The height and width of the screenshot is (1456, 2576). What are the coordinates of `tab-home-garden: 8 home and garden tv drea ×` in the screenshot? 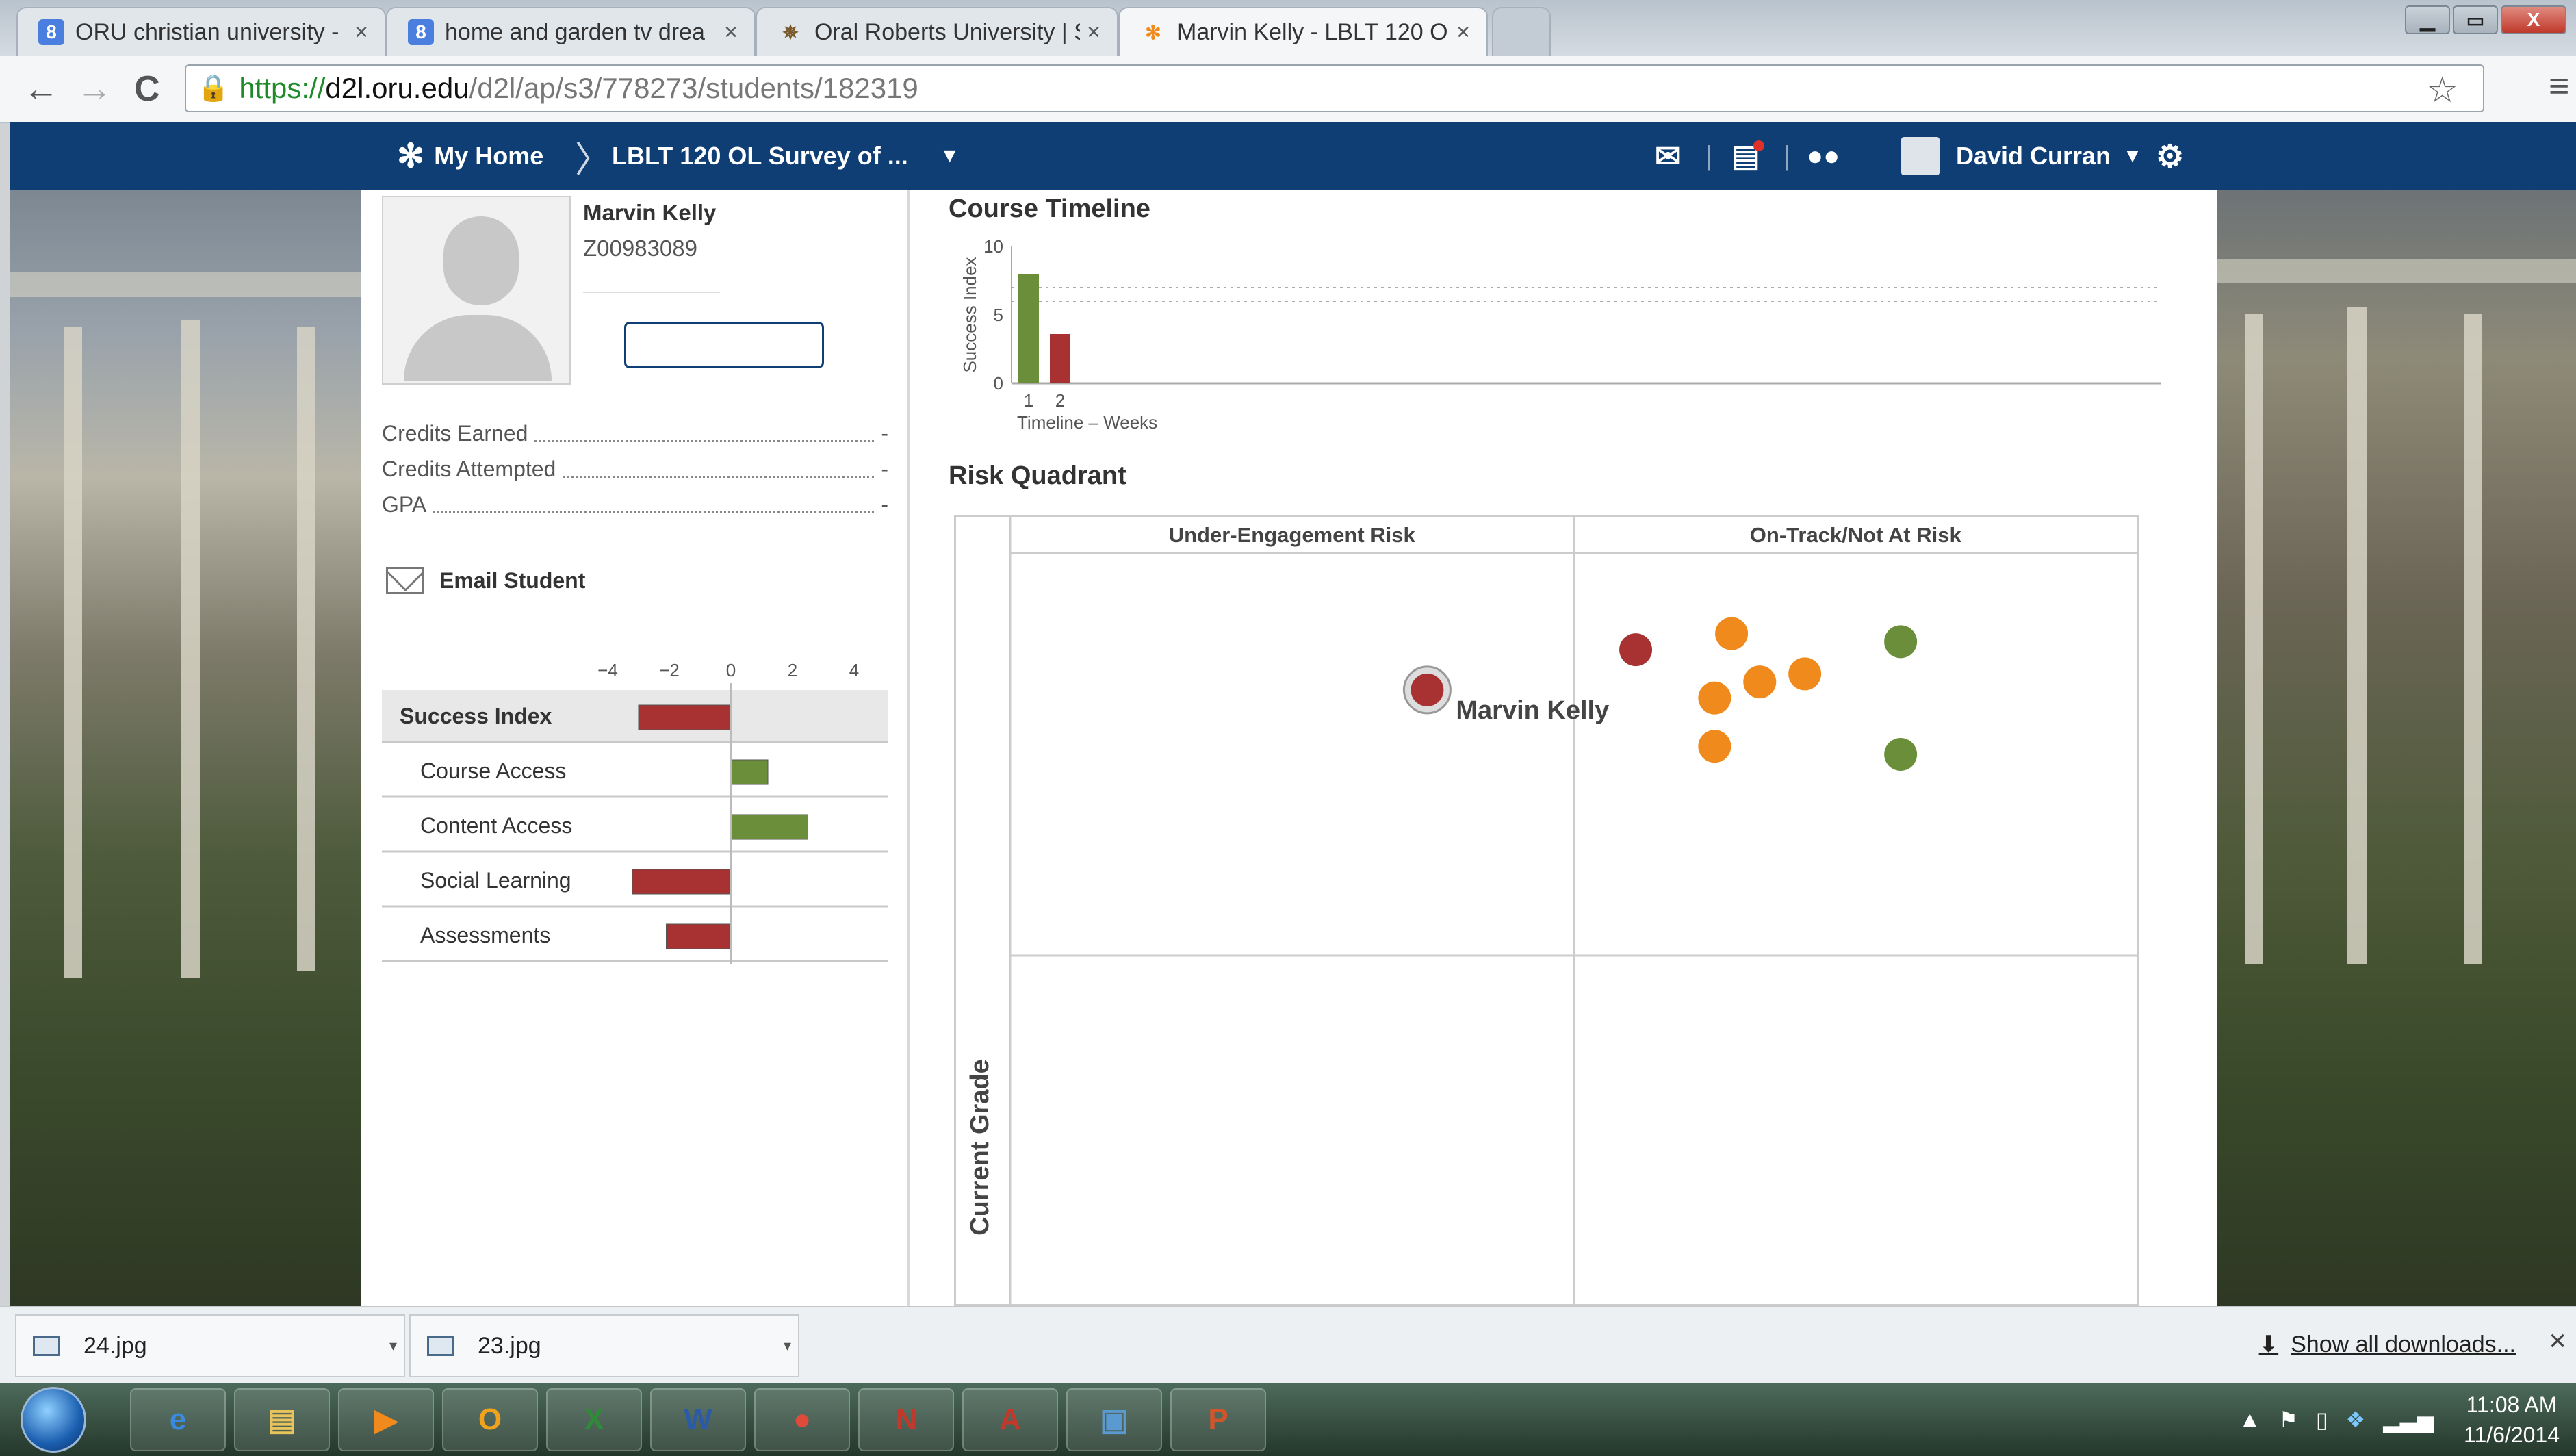 It's located at (571, 31).